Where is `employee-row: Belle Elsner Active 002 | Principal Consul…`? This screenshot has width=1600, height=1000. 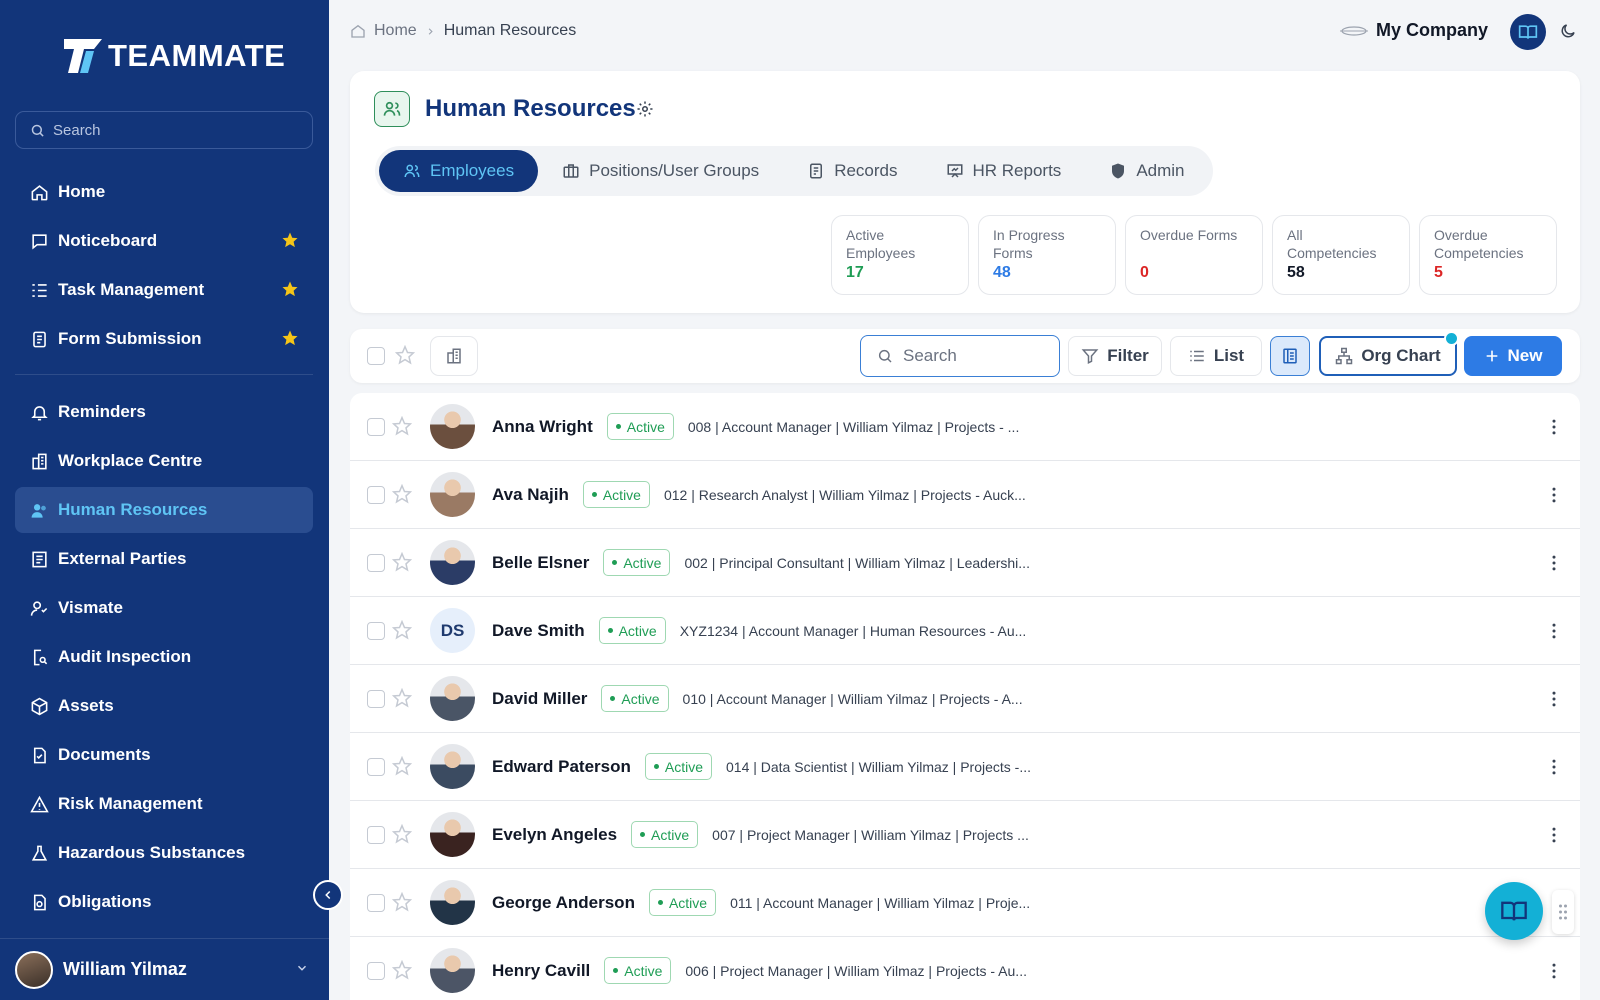 employee-row: Belle Elsner Active 002 | Principal Consul… is located at coordinates (965, 563).